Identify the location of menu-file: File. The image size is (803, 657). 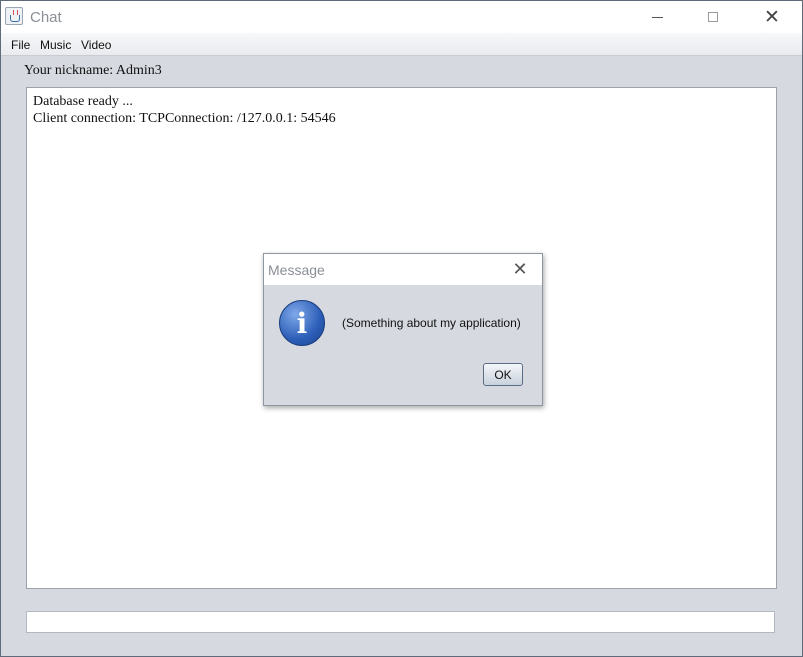
(20, 45).